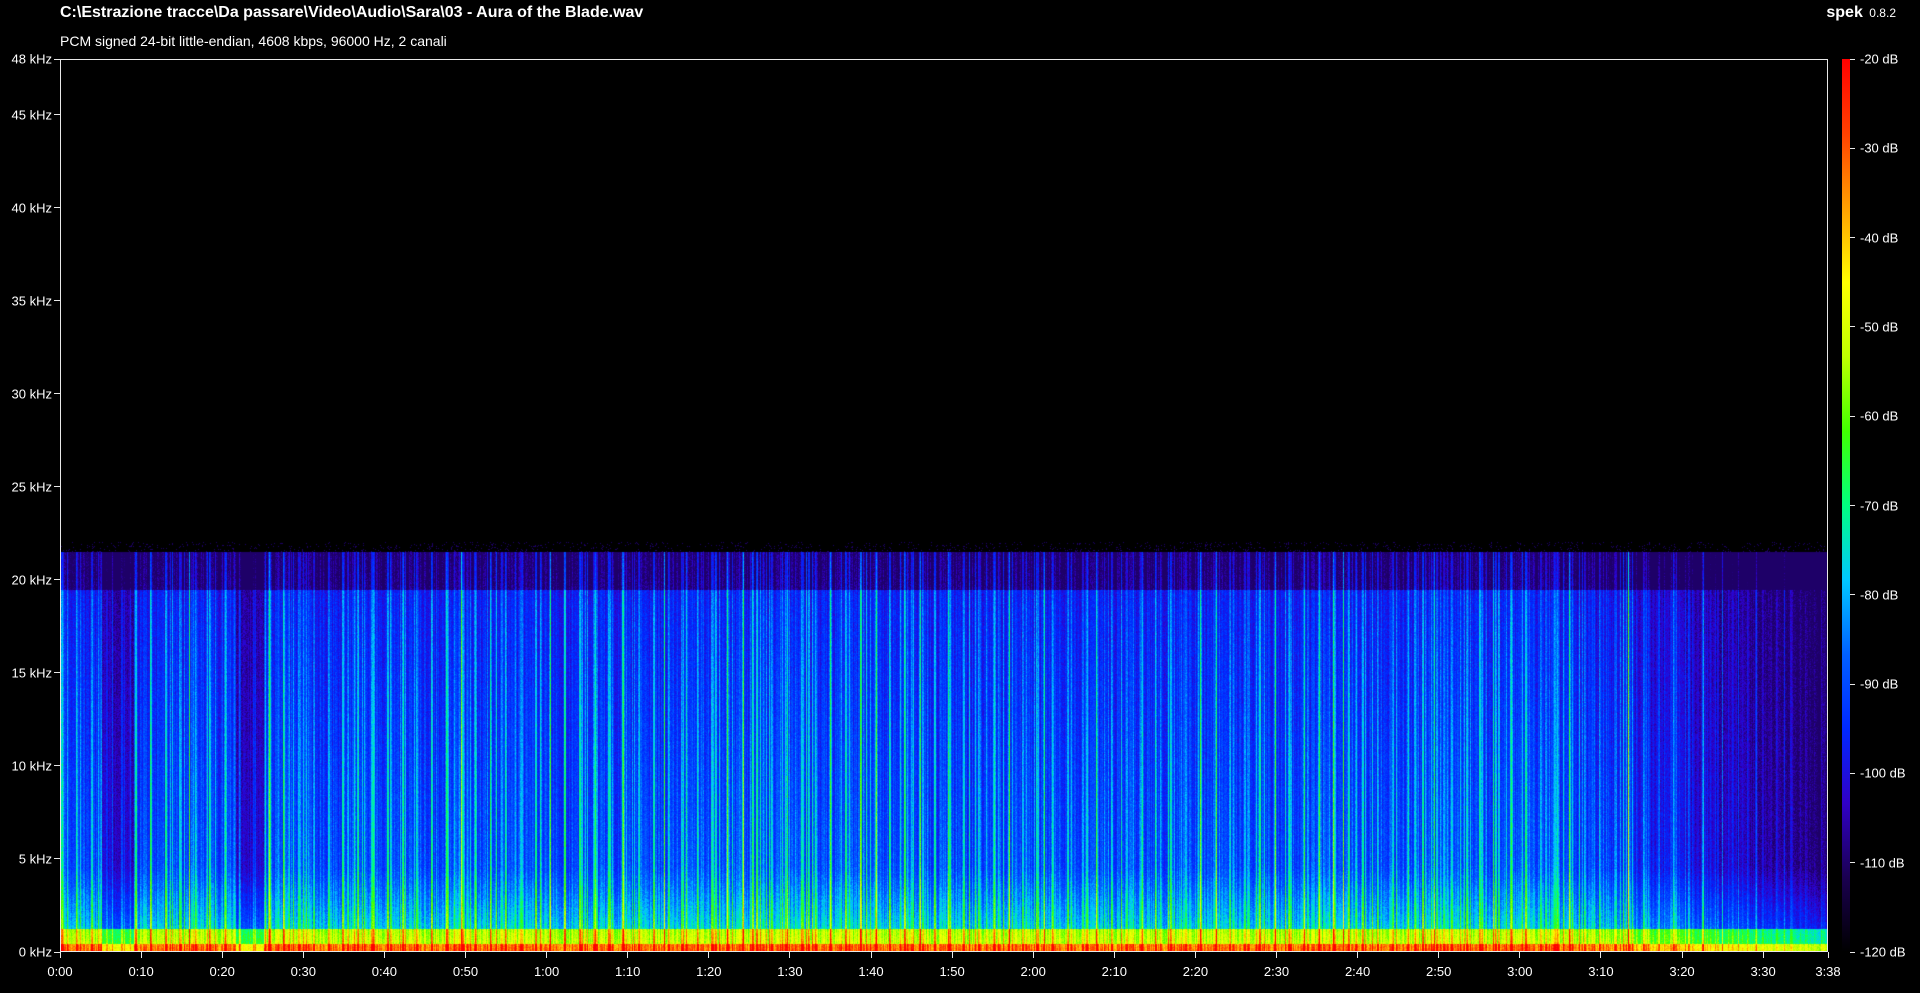  Describe the element at coordinates (1682, 971) in the screenshot. I see `time-tick-3-20: 3:20` at that location.